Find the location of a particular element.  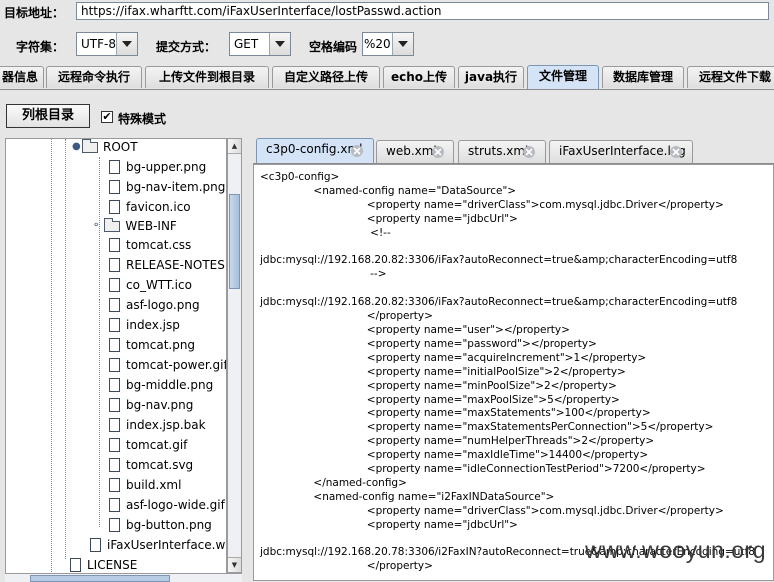

tree-file: index.jsp.bak is located at coordinates (157, 425).